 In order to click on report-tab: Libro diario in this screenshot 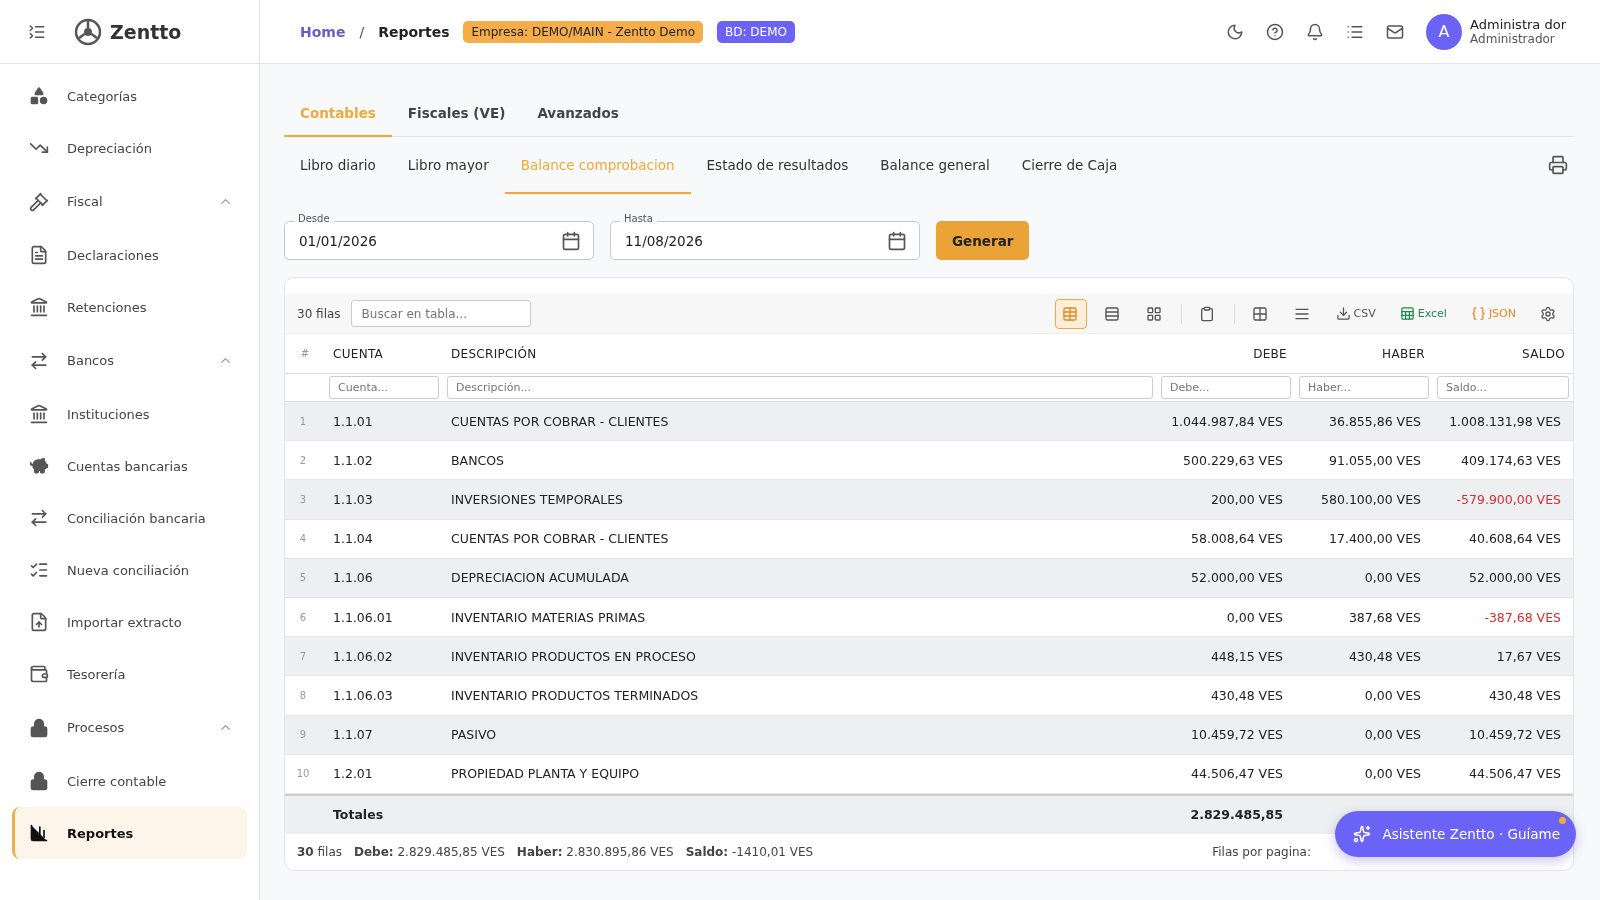, I will do `click(338, 165)`.